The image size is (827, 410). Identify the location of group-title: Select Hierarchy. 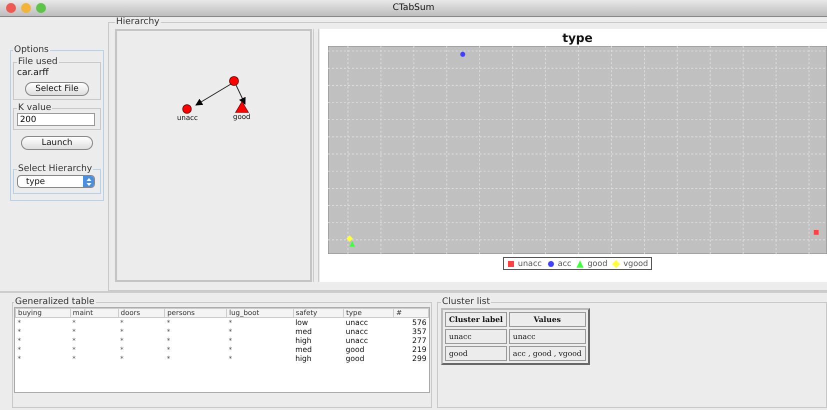
(55, 169).